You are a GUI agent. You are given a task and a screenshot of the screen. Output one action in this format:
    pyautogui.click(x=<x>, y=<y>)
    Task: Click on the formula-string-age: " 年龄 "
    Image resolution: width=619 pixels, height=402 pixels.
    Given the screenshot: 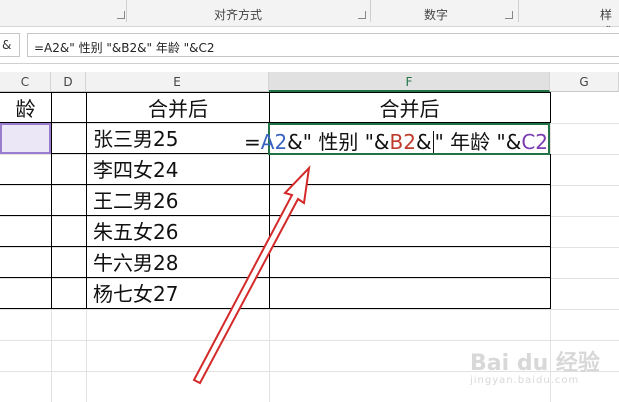 What is the action you would take?
    pyautogui.click(x=470, y=142)
    